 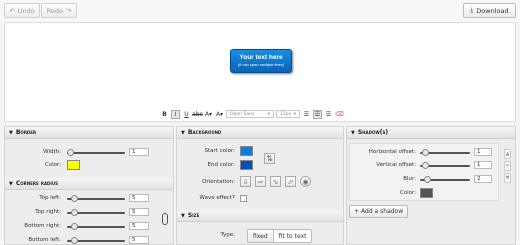 I want to click on underline-button: U, so click(x=186, y=114).